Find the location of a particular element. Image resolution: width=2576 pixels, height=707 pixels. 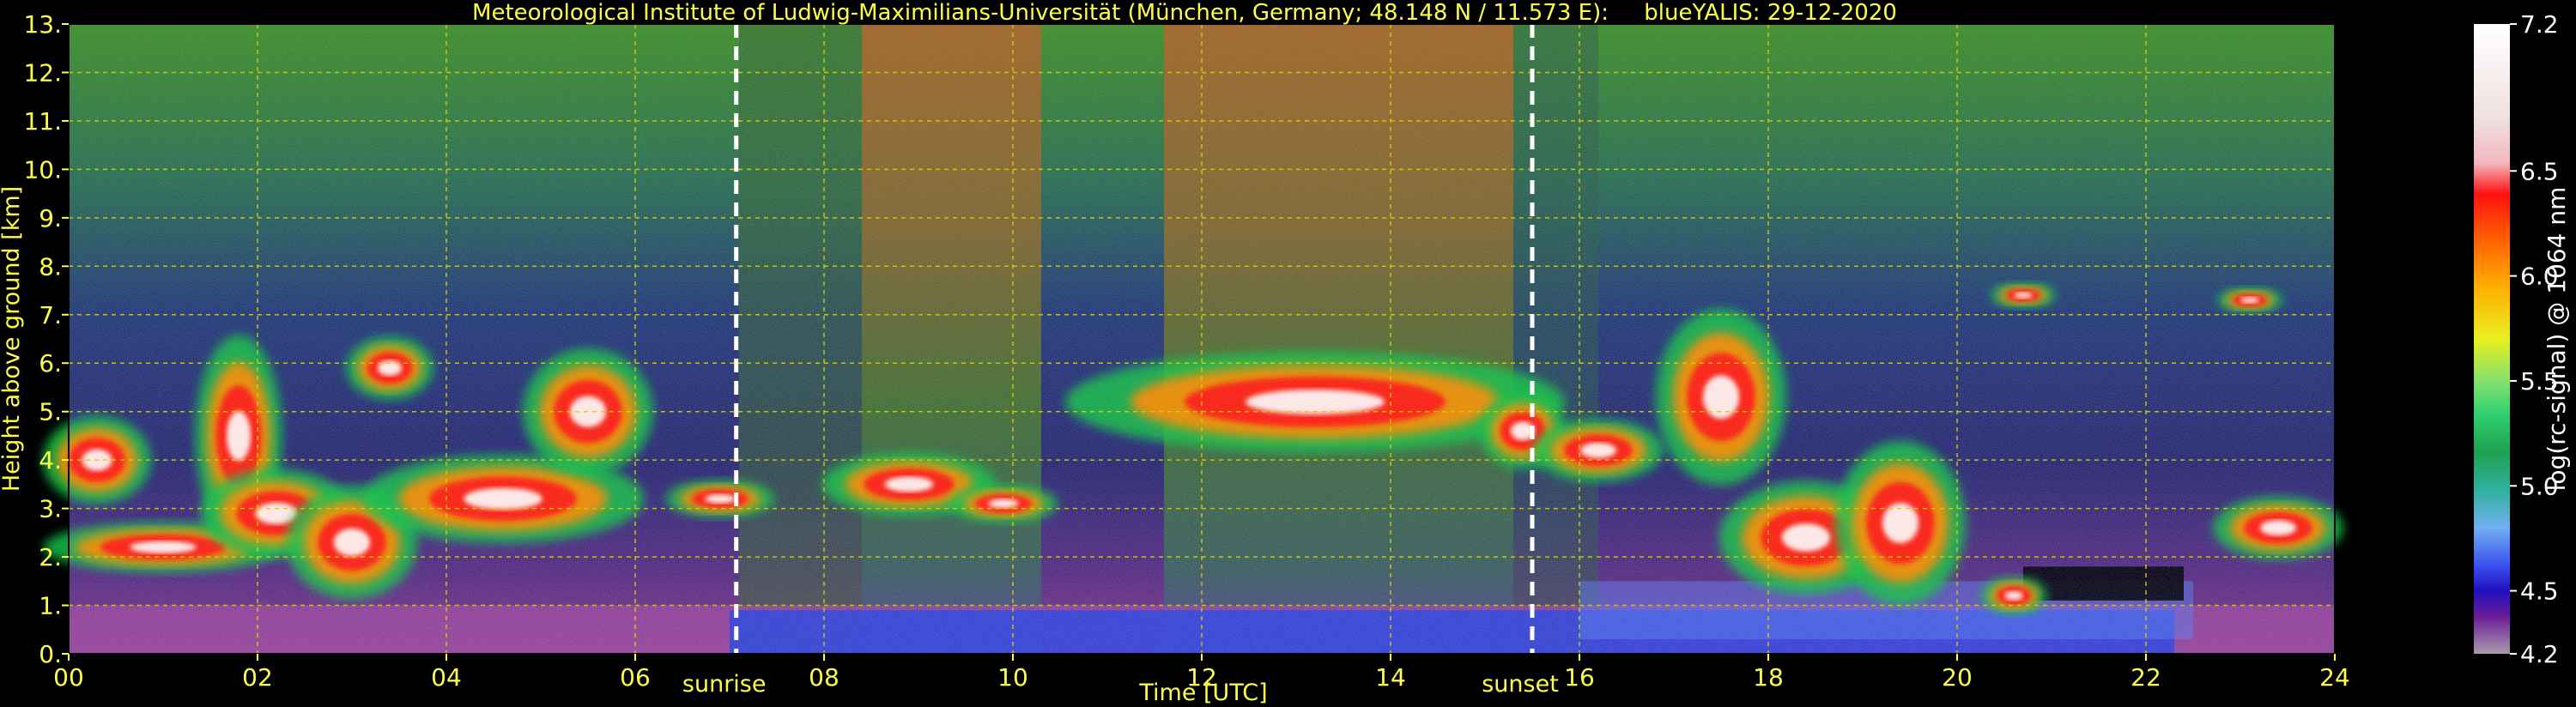

y-tick-label: 7. is located at coordinates (50, 315).